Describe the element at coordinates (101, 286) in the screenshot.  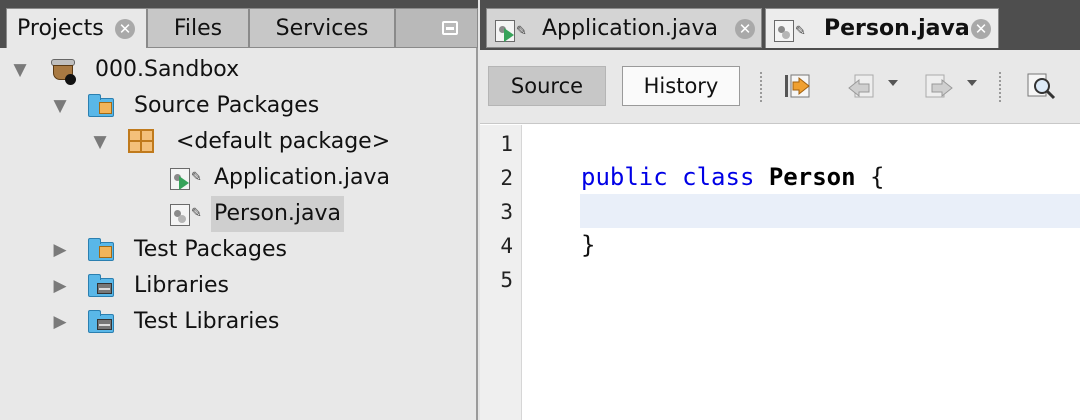
I see `libraries-icon` at that location.